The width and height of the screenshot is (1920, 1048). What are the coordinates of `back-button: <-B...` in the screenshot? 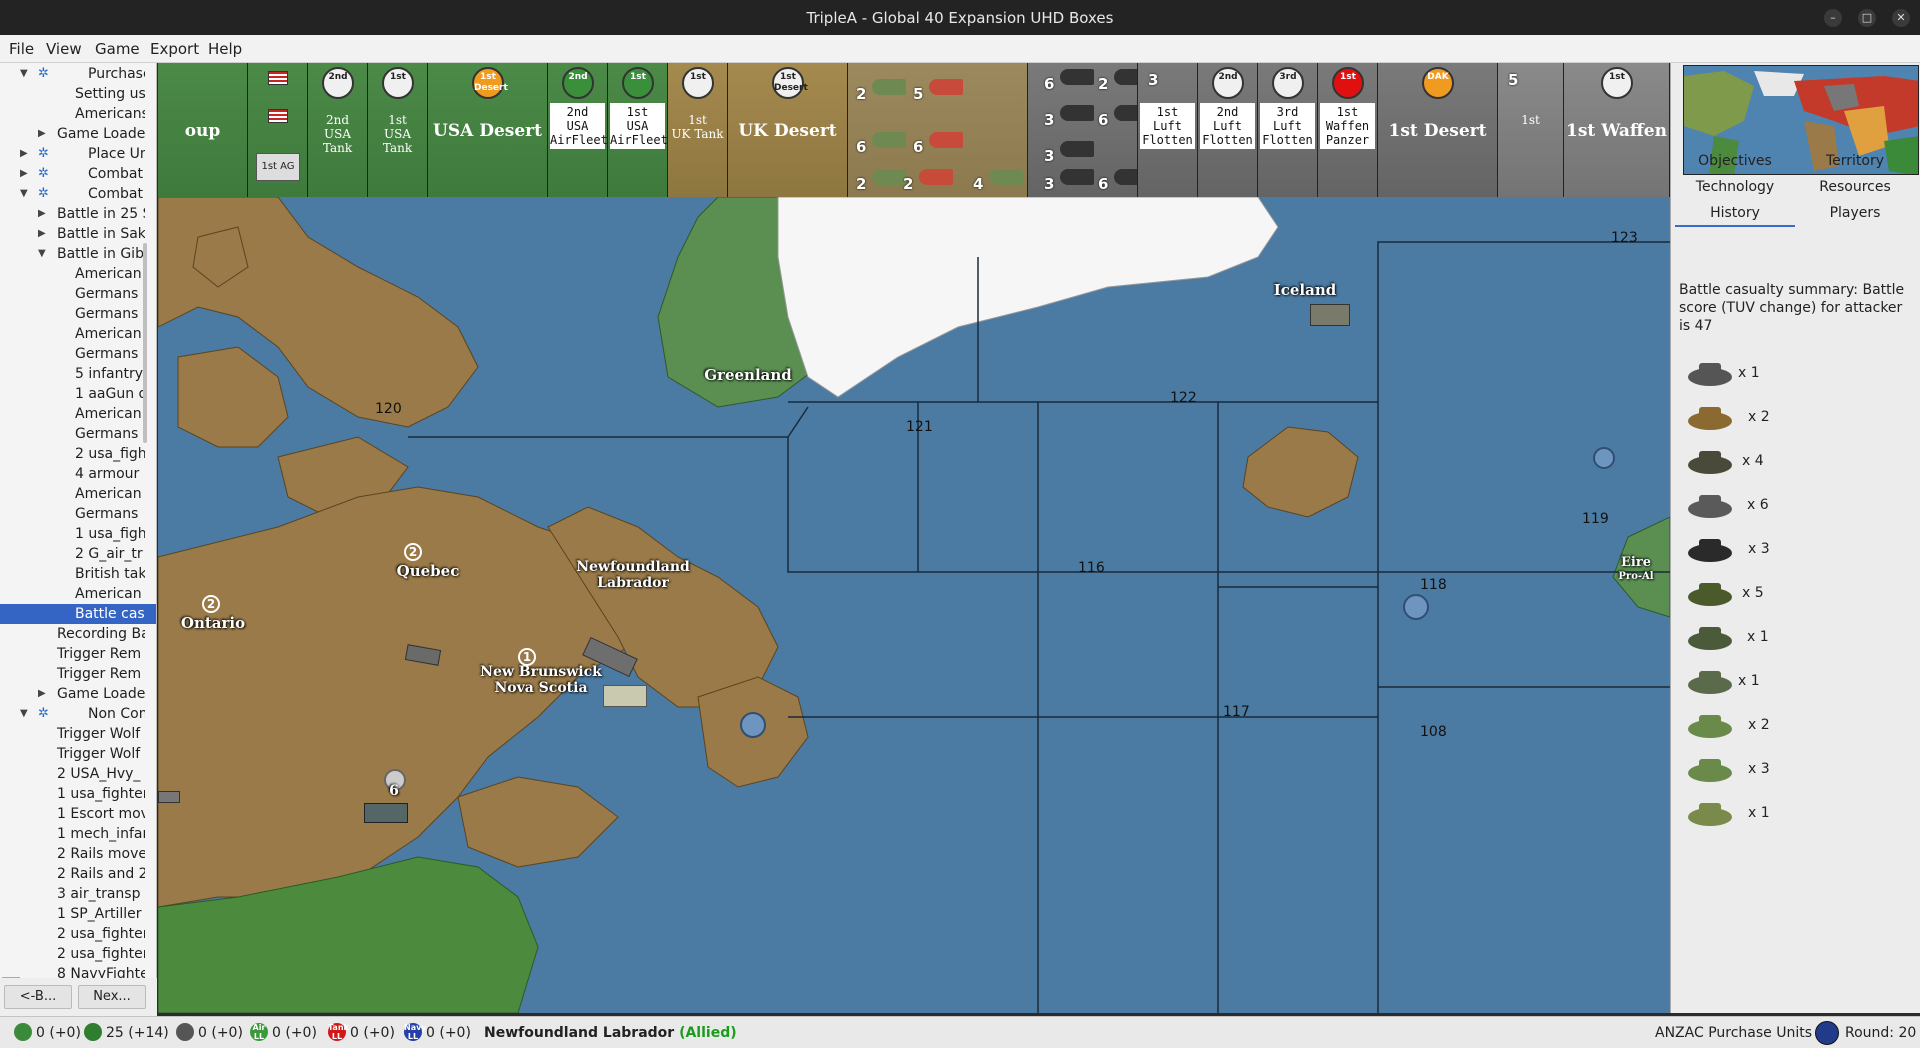 It's located at (38, 997).